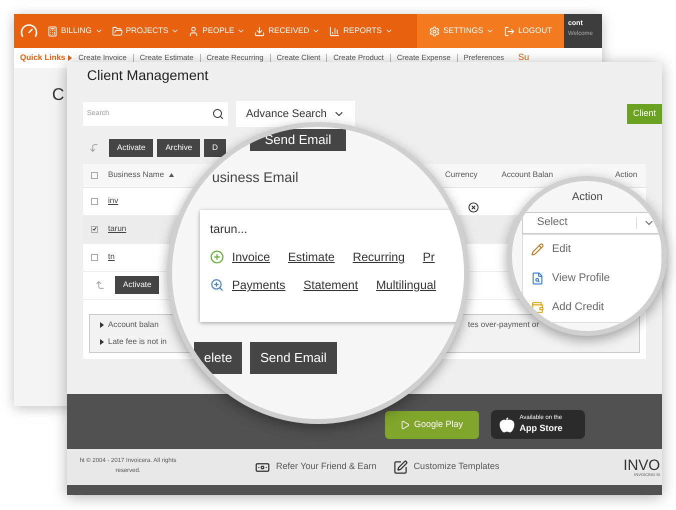  I want to click on sort-icon, so click(171, 175).